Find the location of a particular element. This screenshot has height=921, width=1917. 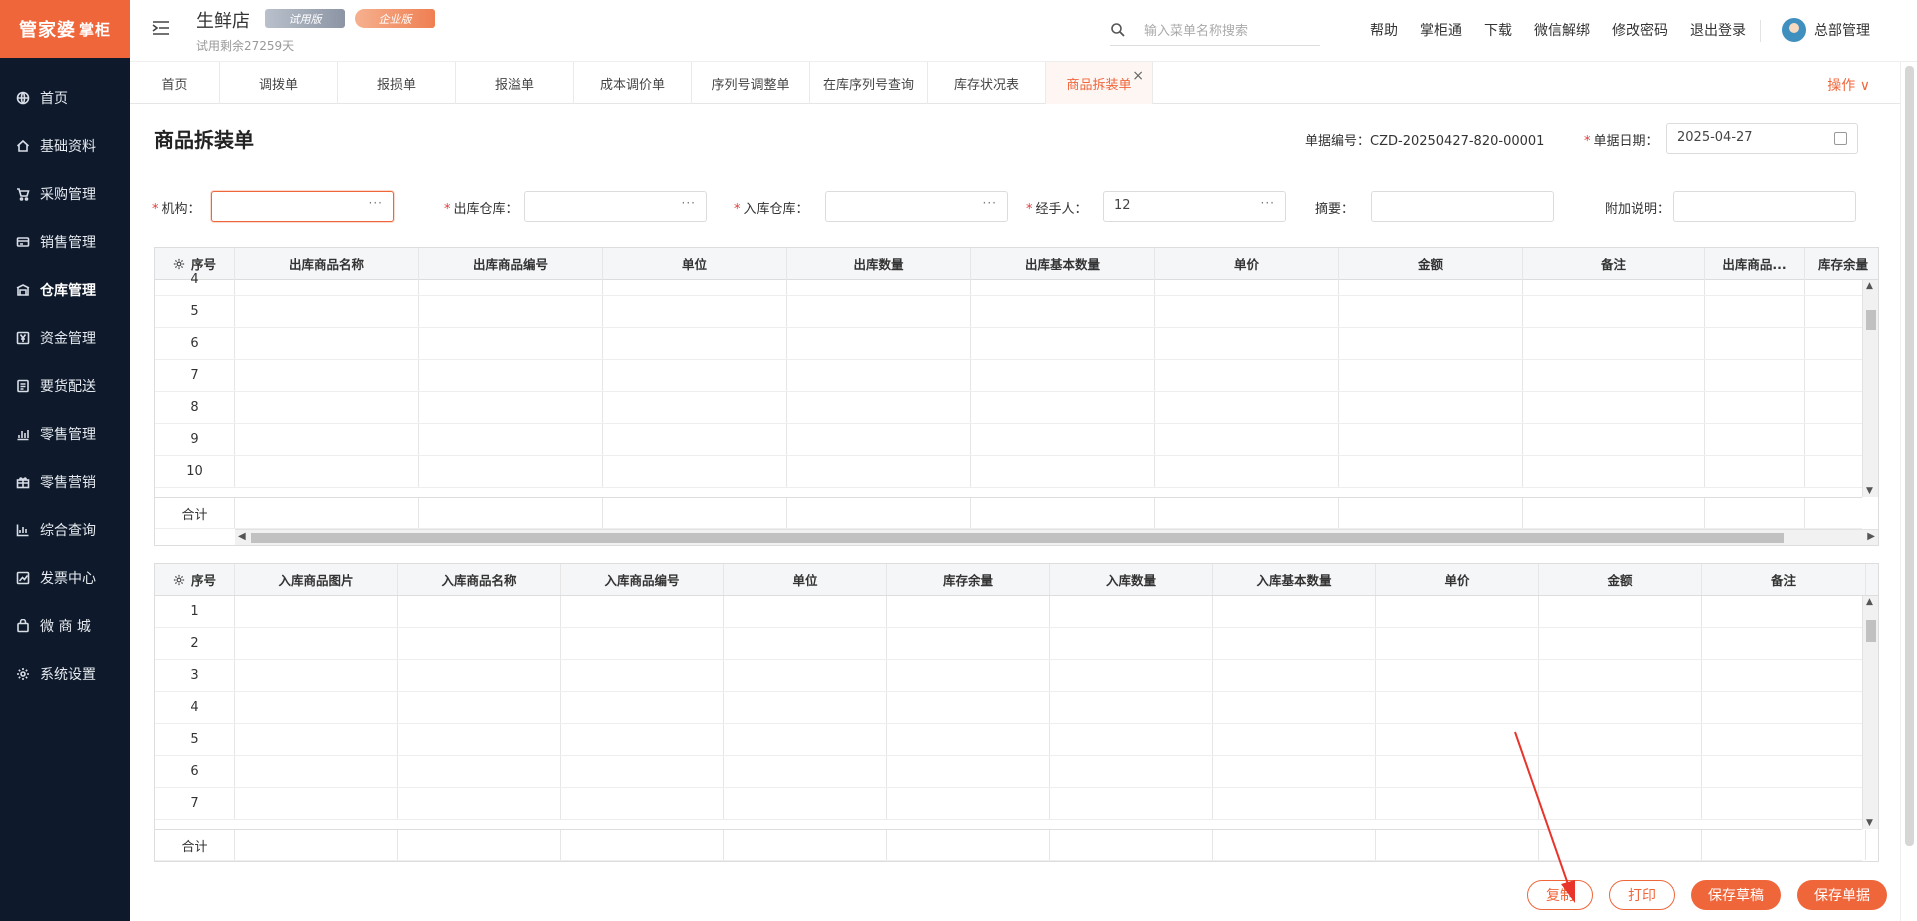

column-header: 库存余量 is located at coordinates (968, 579).